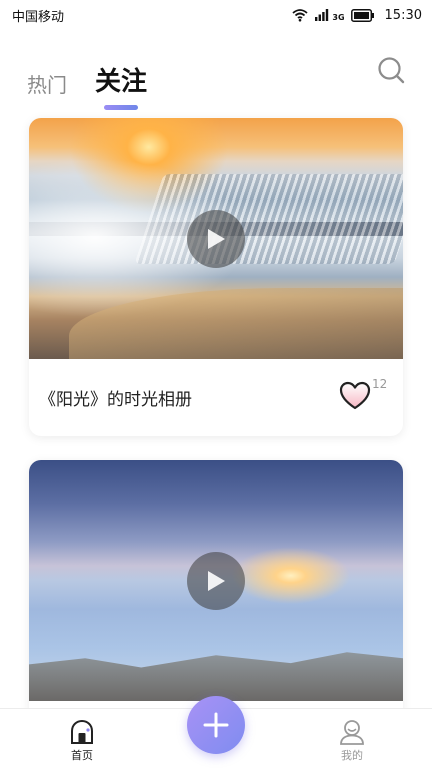 The height and width of the screenshot is (768, 432). I want to click on status-bar: 中国移动 3G 15:30, so click(216, 15).